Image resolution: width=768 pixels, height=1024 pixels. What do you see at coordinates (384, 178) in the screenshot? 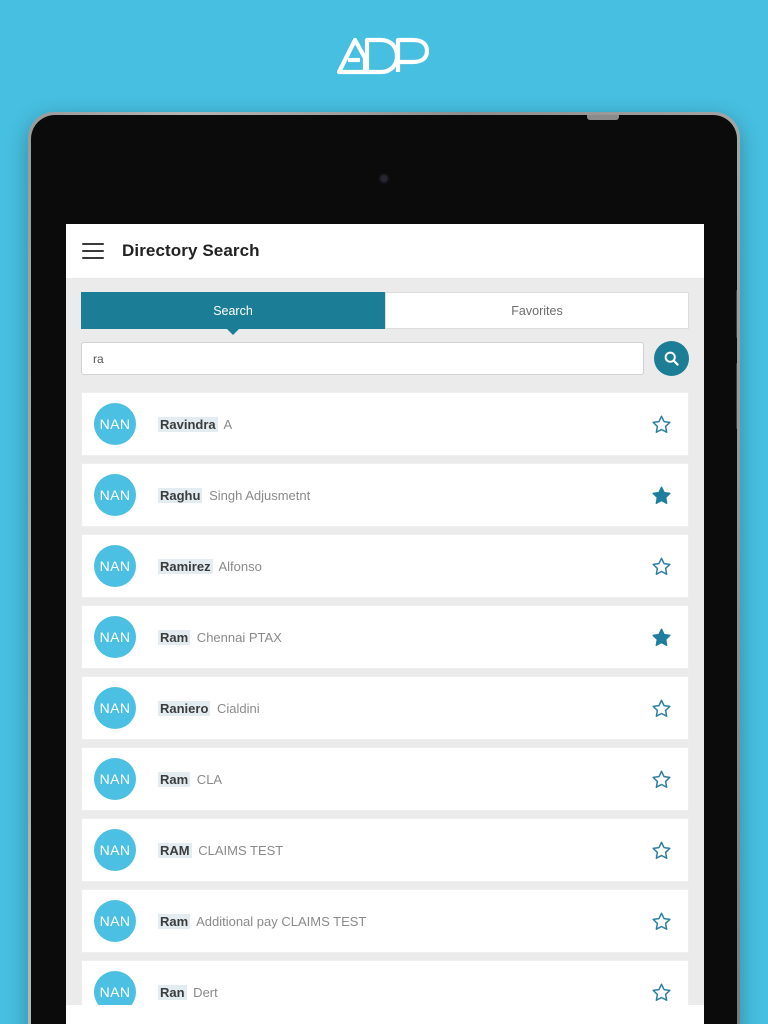
I see `front-camera-lens` at bounding box center [384, 178].